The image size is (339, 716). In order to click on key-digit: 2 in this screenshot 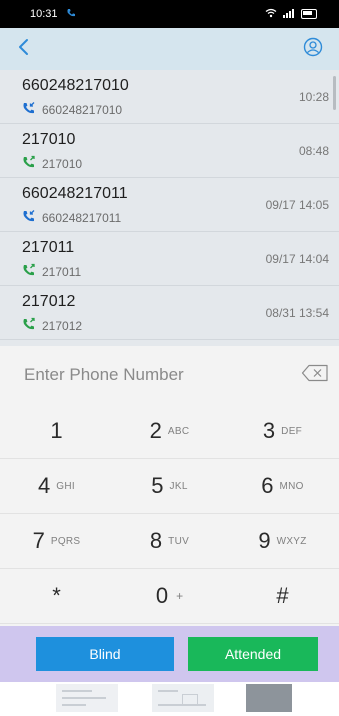, I will do `click(155, 430)`.